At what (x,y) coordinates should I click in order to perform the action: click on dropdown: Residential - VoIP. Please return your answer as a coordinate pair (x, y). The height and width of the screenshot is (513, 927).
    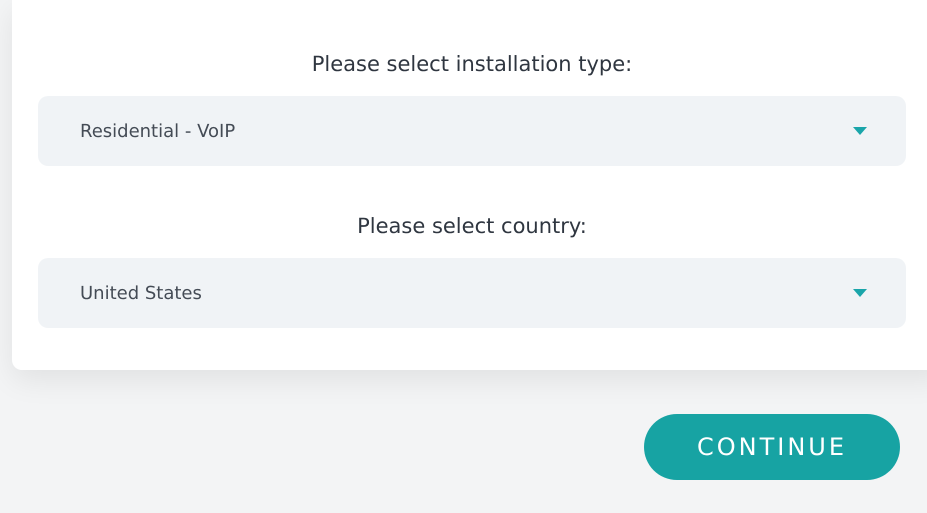
    Looking at the image, I should click on (472, 131).